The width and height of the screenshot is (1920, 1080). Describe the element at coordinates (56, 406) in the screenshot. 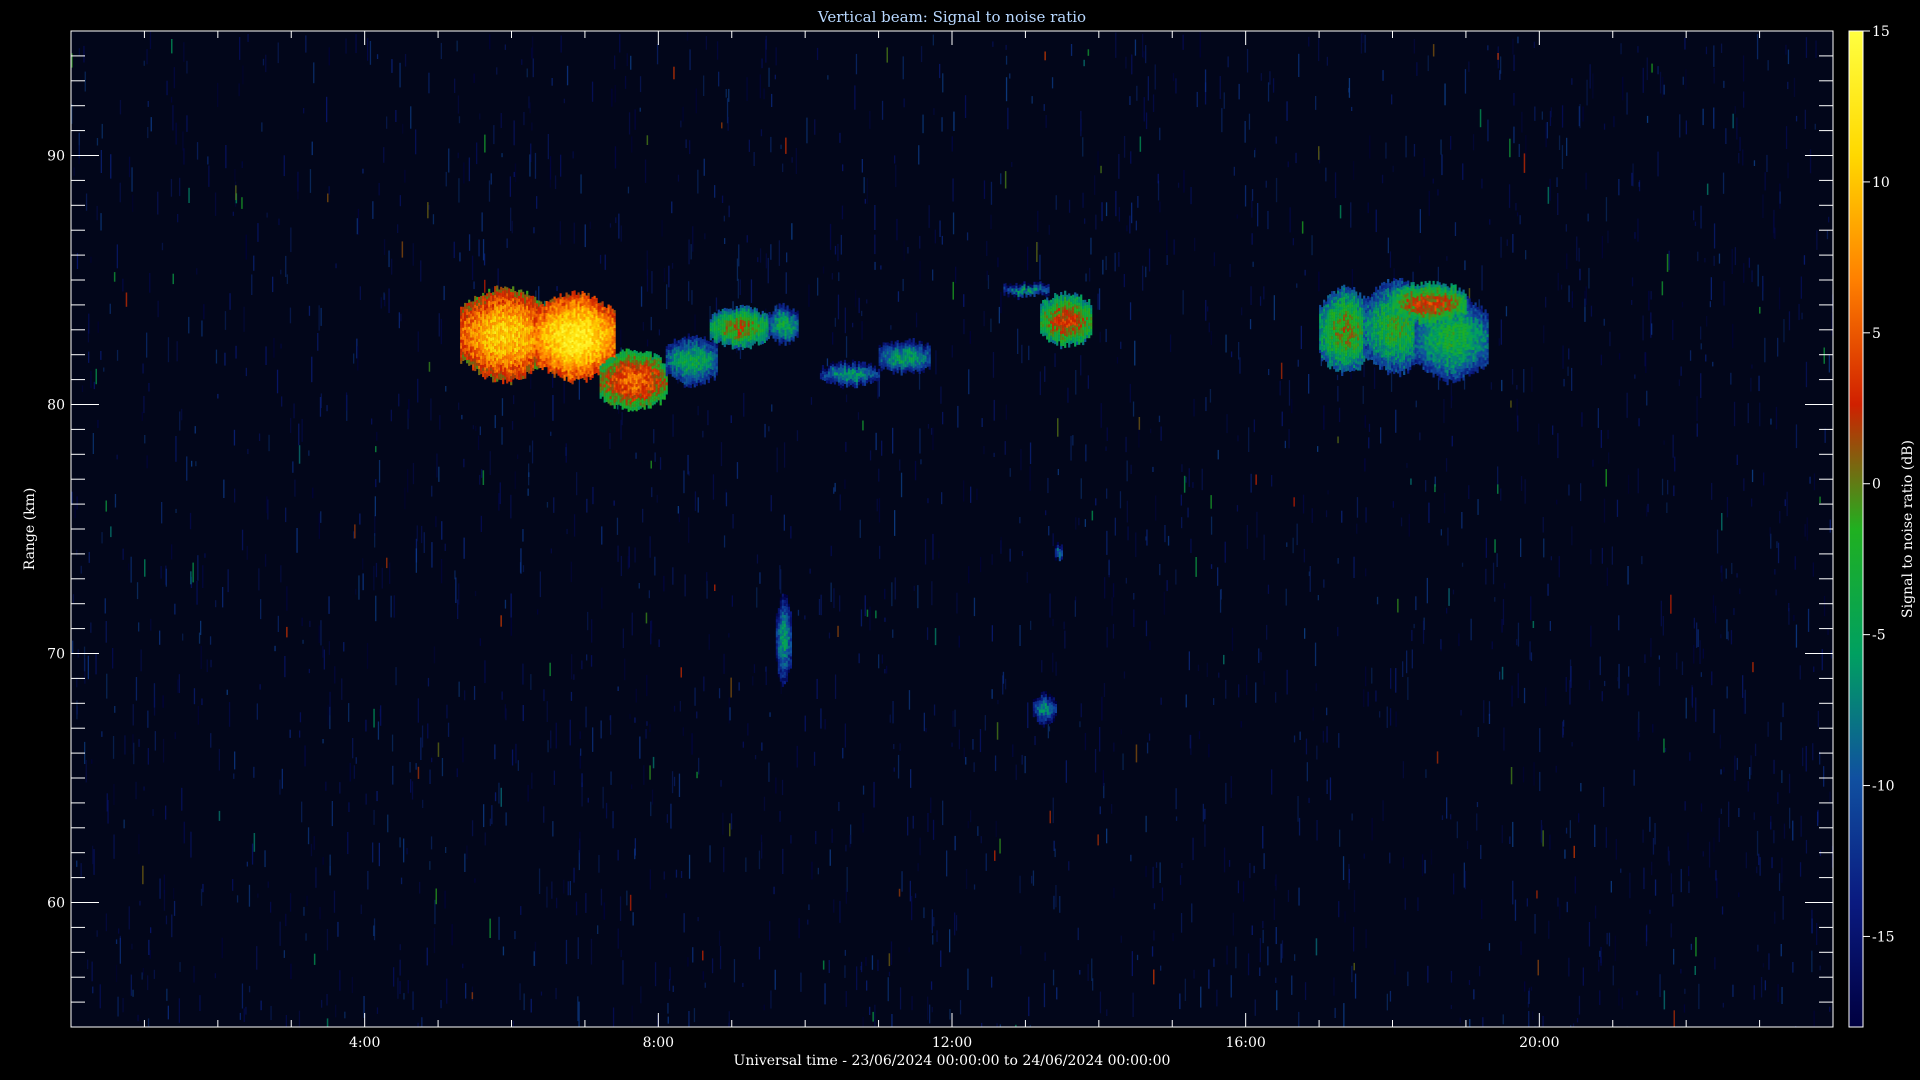

I see `y-tick-label: 80` at that location.